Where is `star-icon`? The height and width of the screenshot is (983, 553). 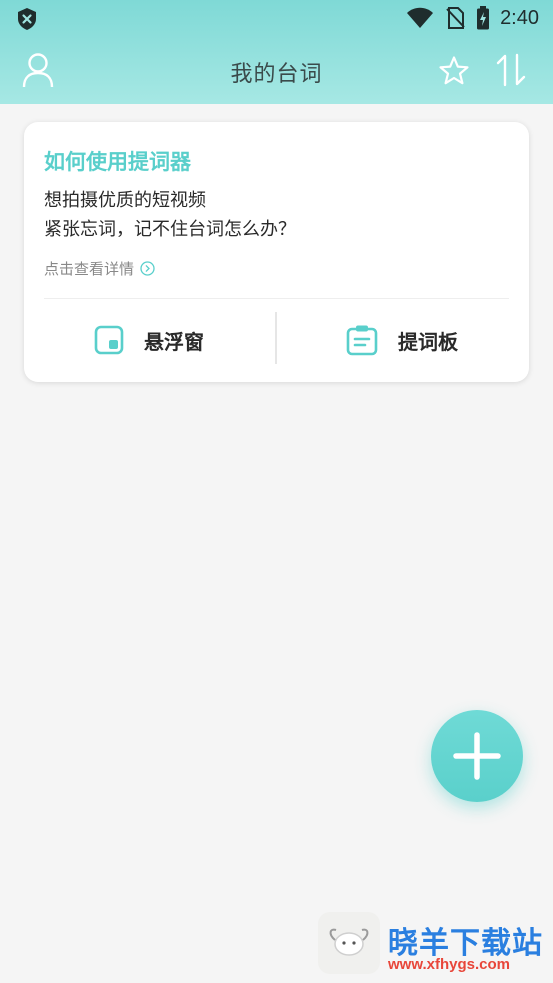 star-icon is located at coordinates (454, 71).